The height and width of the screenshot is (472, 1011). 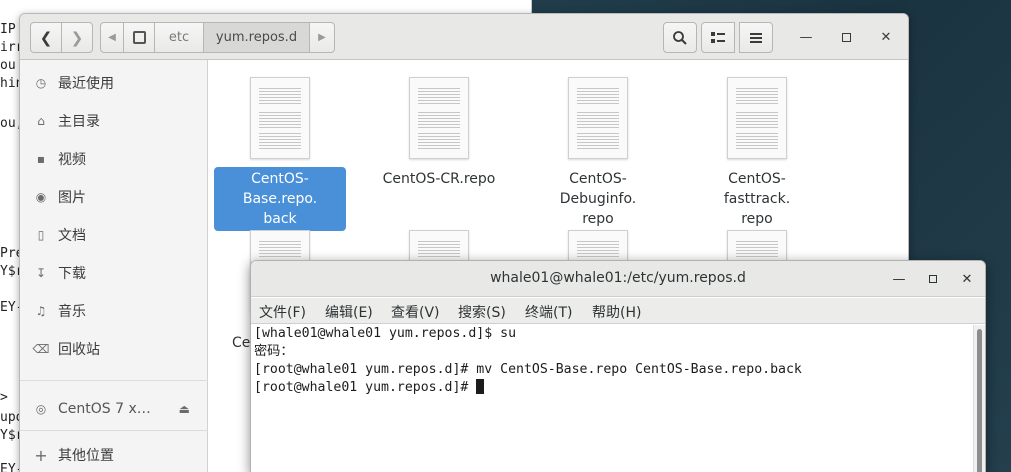 I want to click on terminal-titlebar: whale01@whale01:/etc/yum.repos.d — ✕, so click(x=618, y=279).